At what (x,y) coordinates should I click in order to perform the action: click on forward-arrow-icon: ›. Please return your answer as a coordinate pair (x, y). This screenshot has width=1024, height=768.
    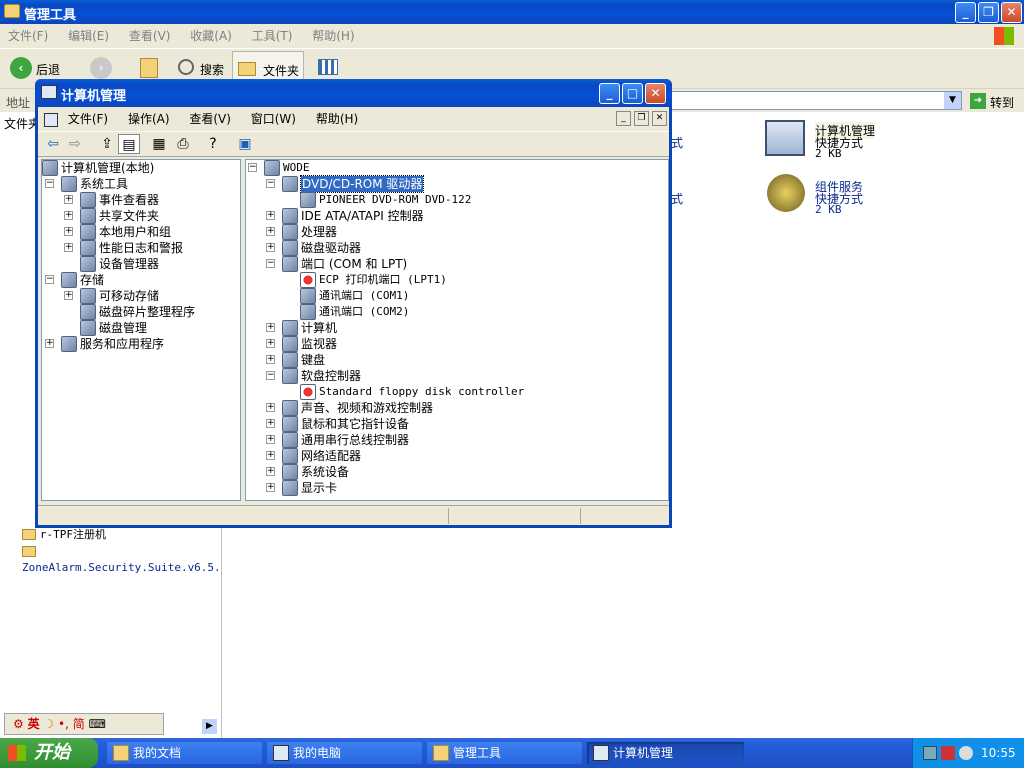
    Looking at the image, I should click on (101, 68).